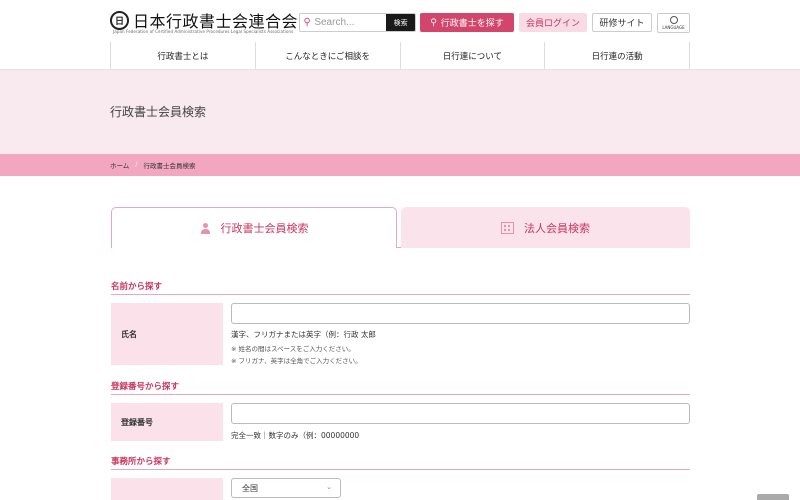 Image resolution: width=800 pixels, height=500 pixels. Describe the element at coordinates (141, 462) in the screenshot. I see `section-title-office: 事務所から探す` at that location.